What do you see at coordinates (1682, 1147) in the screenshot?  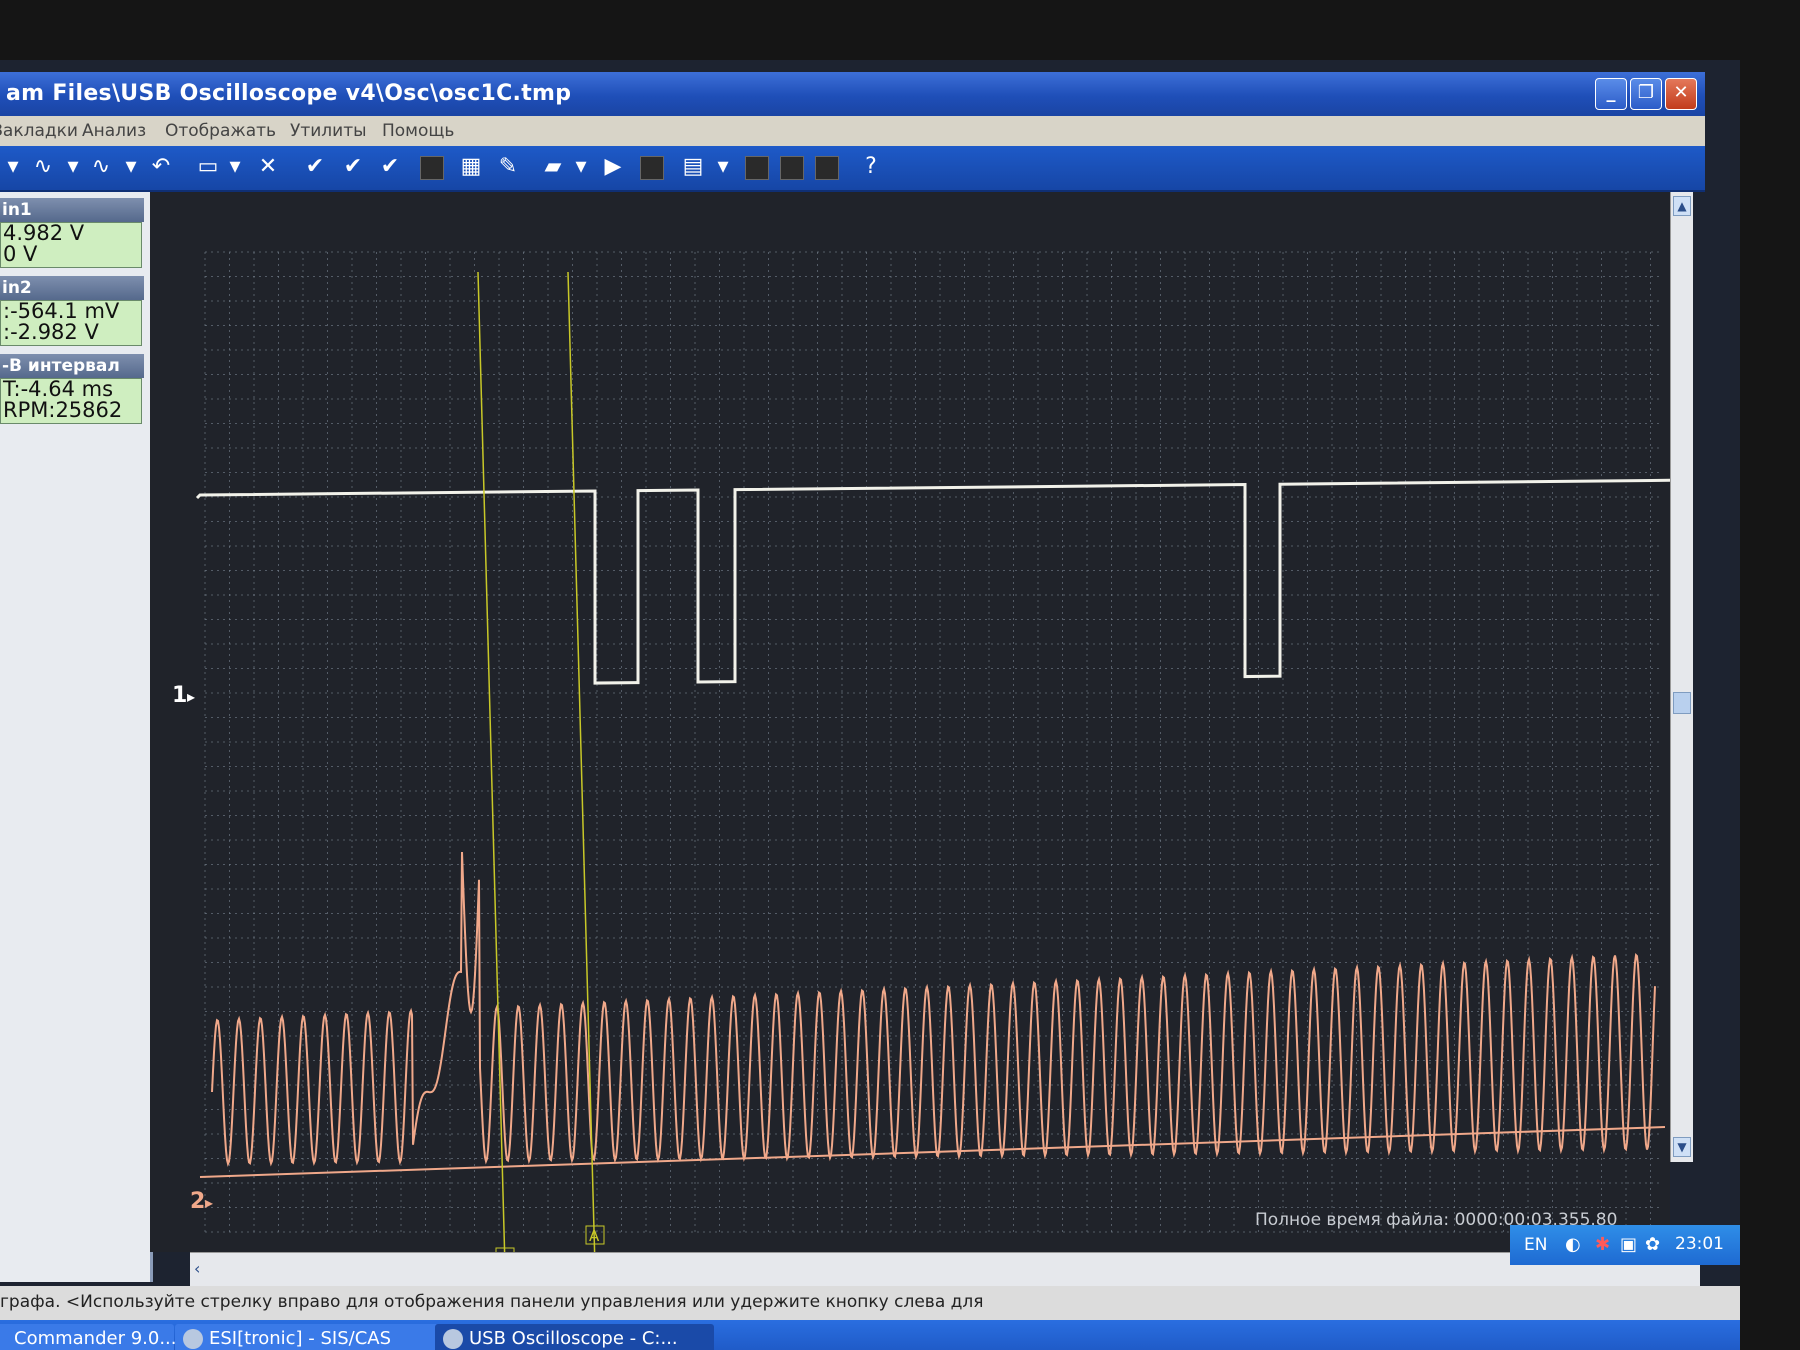 I see `scroll-down-icon: ▼` at bounding box center [1682, 1147].